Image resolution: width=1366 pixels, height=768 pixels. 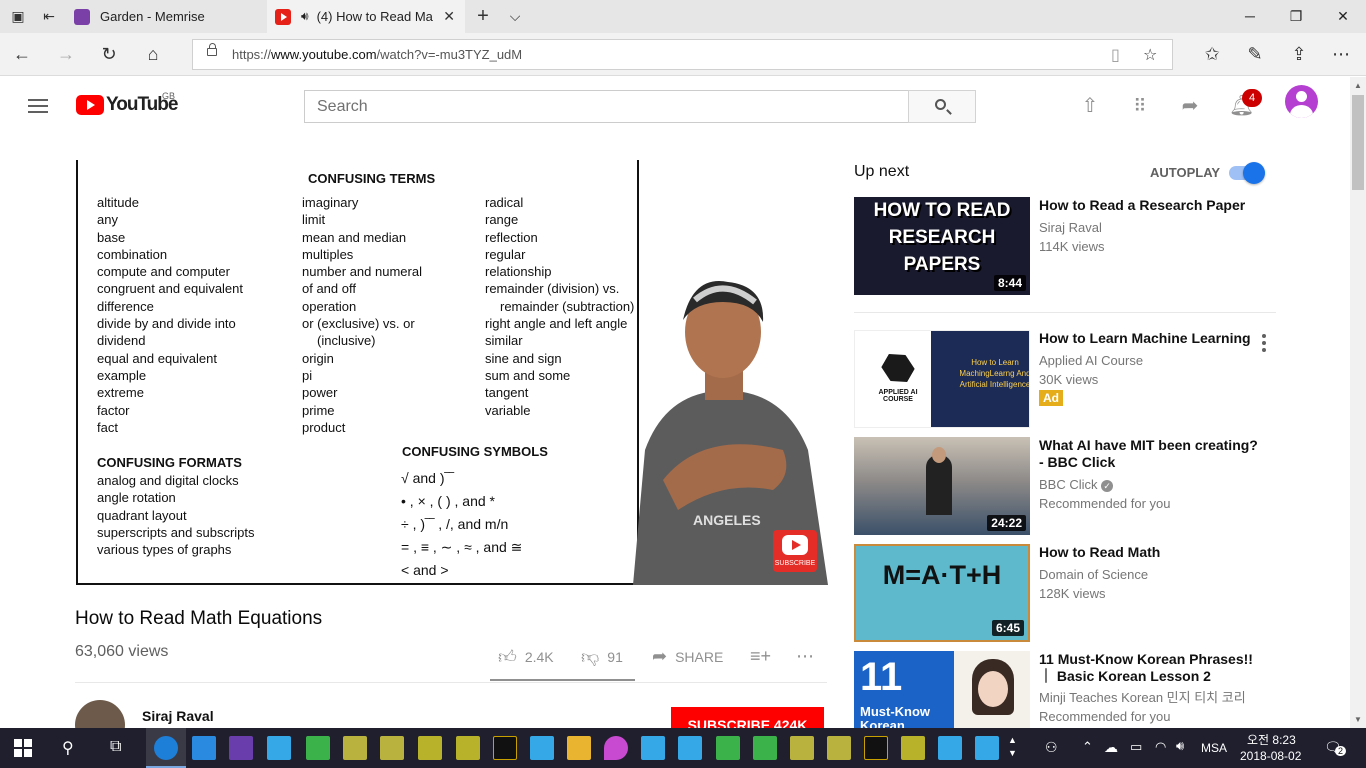 I want to click on scroll-up-icon: ▲, so click(x=1358, y=85).